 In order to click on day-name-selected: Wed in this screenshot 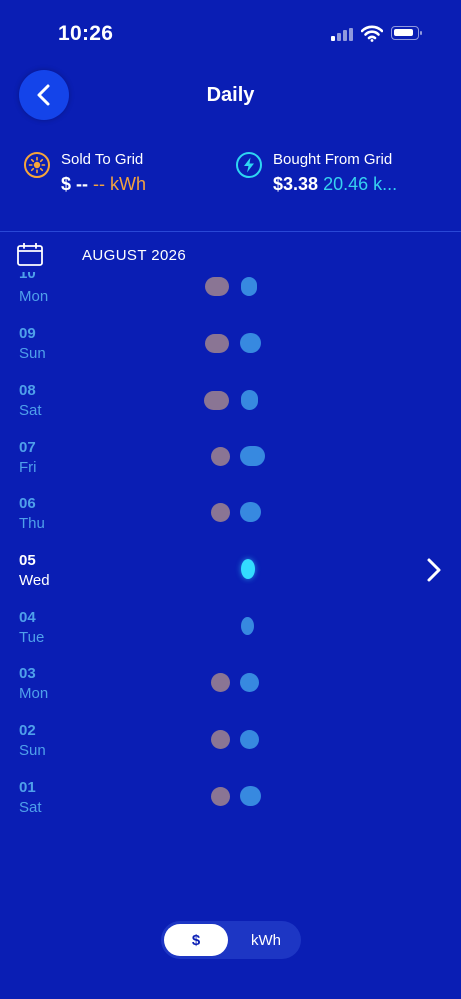, I will do `click(34, 580)`.